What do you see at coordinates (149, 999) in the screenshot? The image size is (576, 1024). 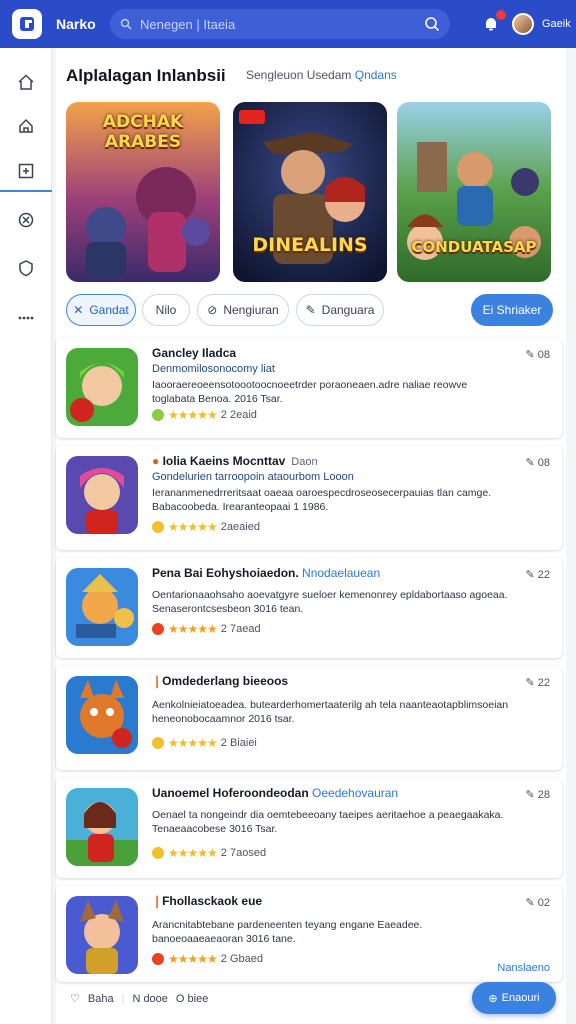 I see `footer-action-2: N dooe` at bounding box center [149, 999].